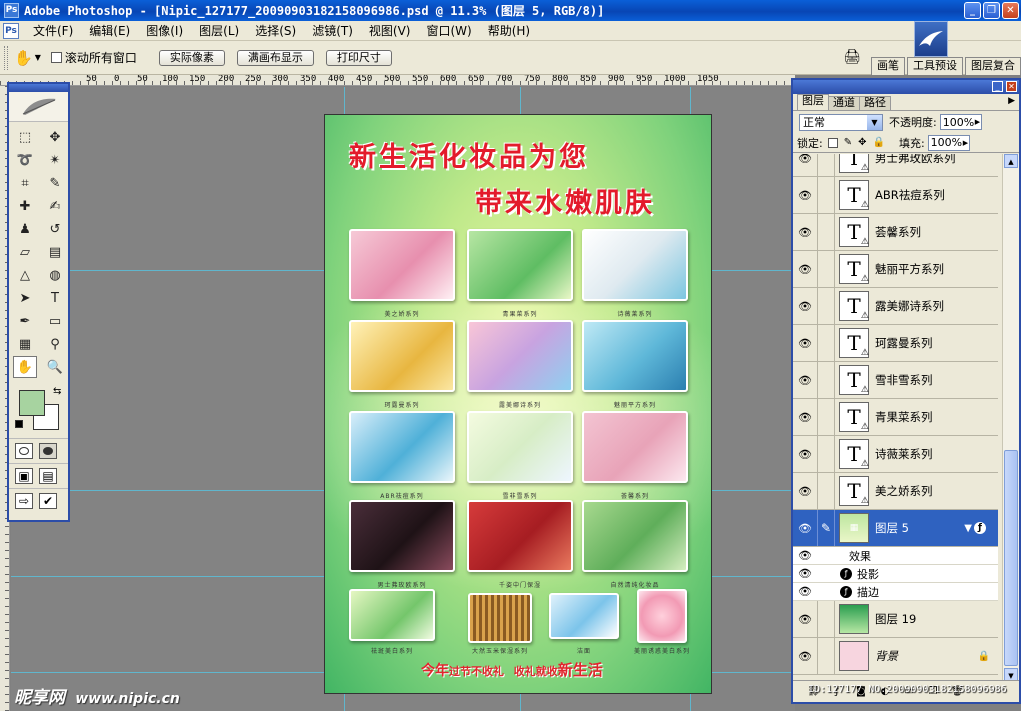 The image size is (1021, 711). I want to click on tab-paths: 路径, so click(875, 103).